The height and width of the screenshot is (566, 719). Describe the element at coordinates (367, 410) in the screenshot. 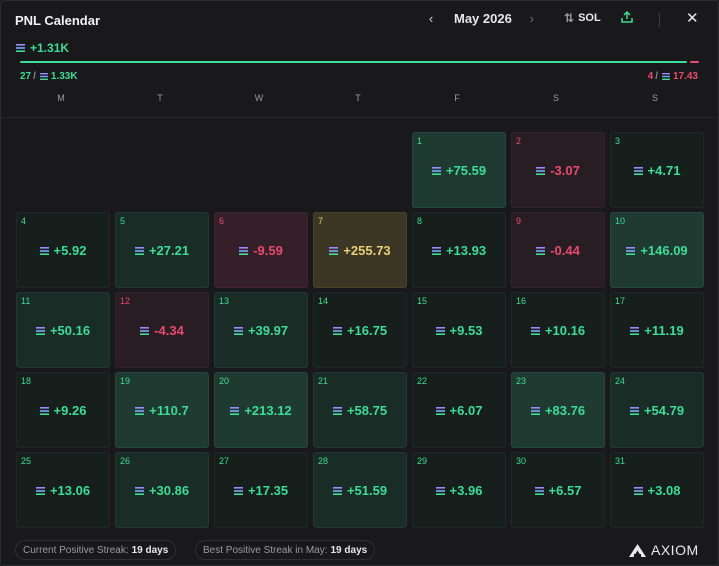

I see `day-pnl-value: +58.75` at that location.